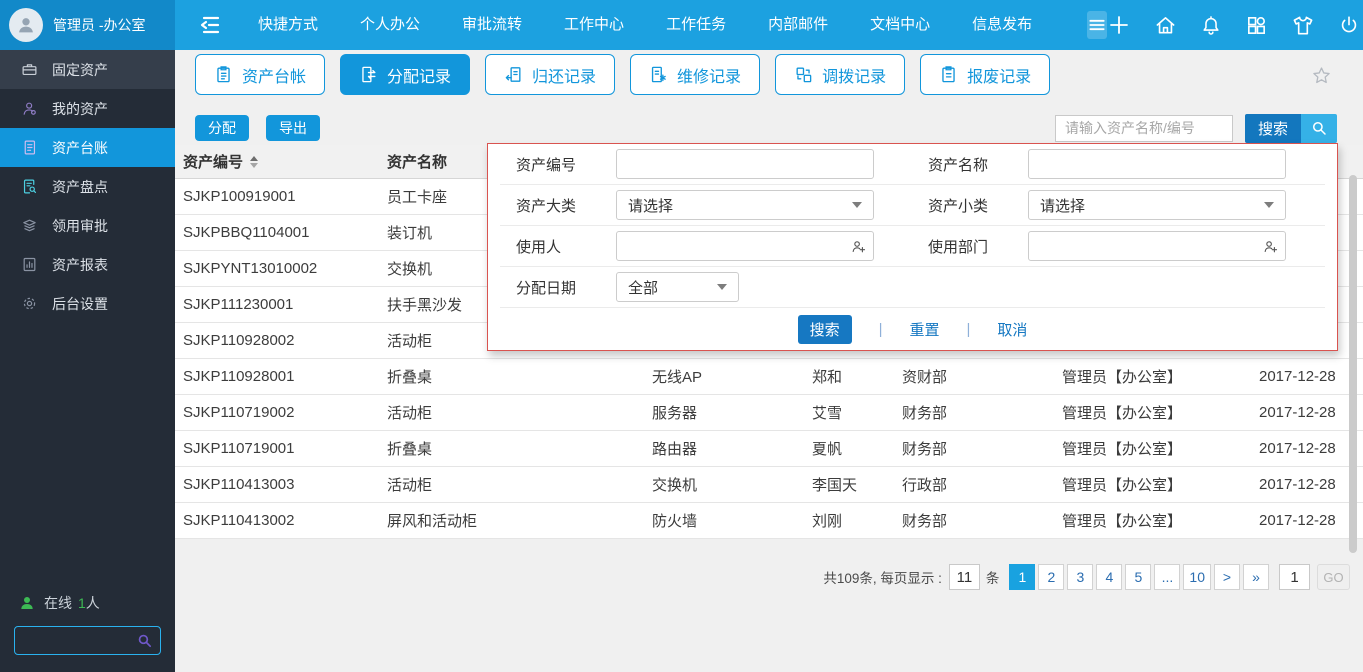 Image resolution: width=1363 pixels, height=672 pixels. Describe the element at coordinates (900, 25) in the screenshot. I see `nav-item: 文档中心` at that location.